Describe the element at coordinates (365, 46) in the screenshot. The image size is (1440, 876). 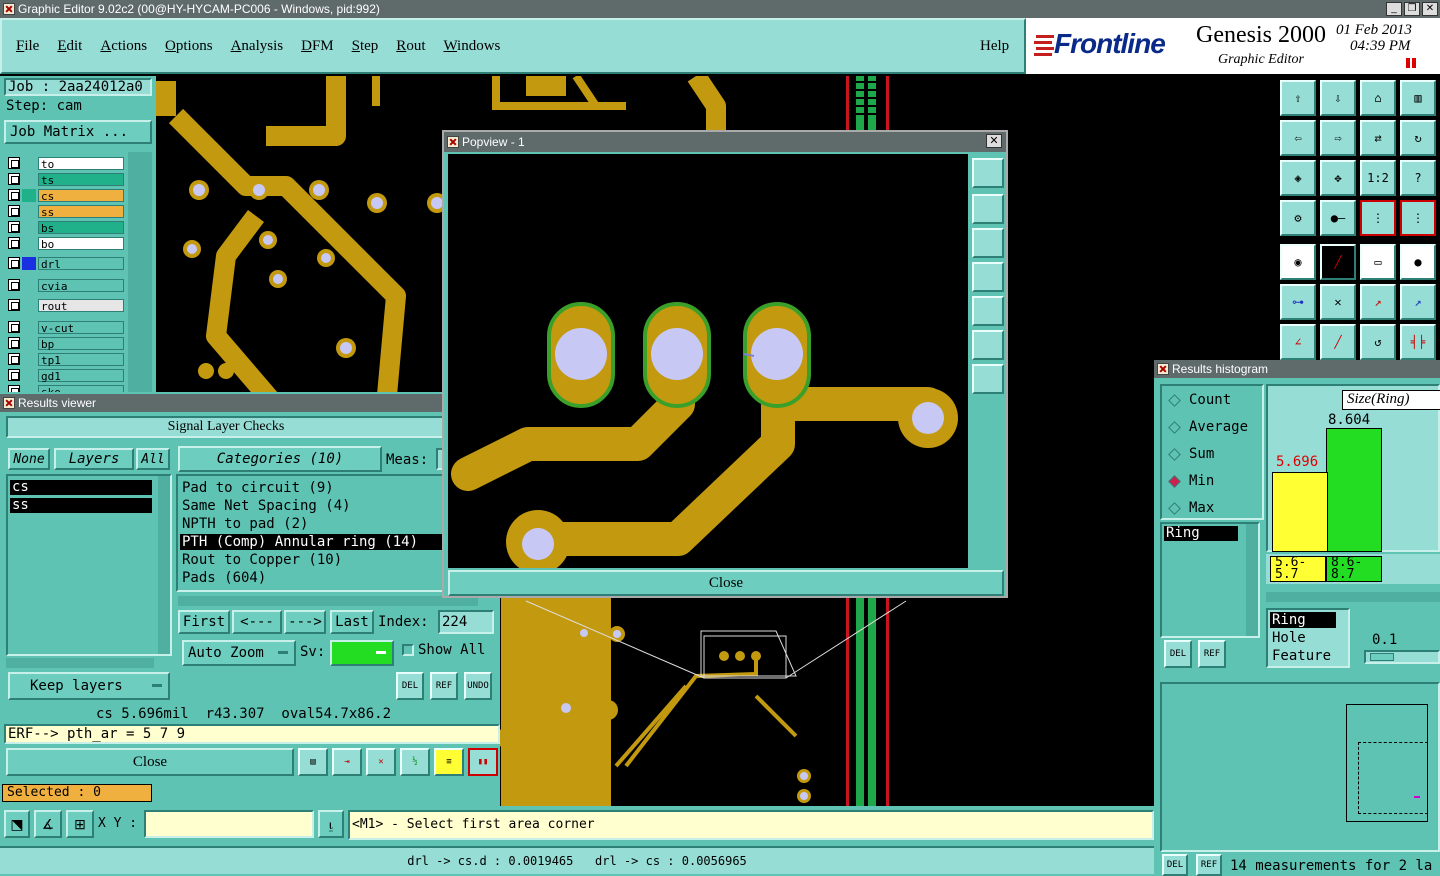
I see `menu-step: Step` at that location.